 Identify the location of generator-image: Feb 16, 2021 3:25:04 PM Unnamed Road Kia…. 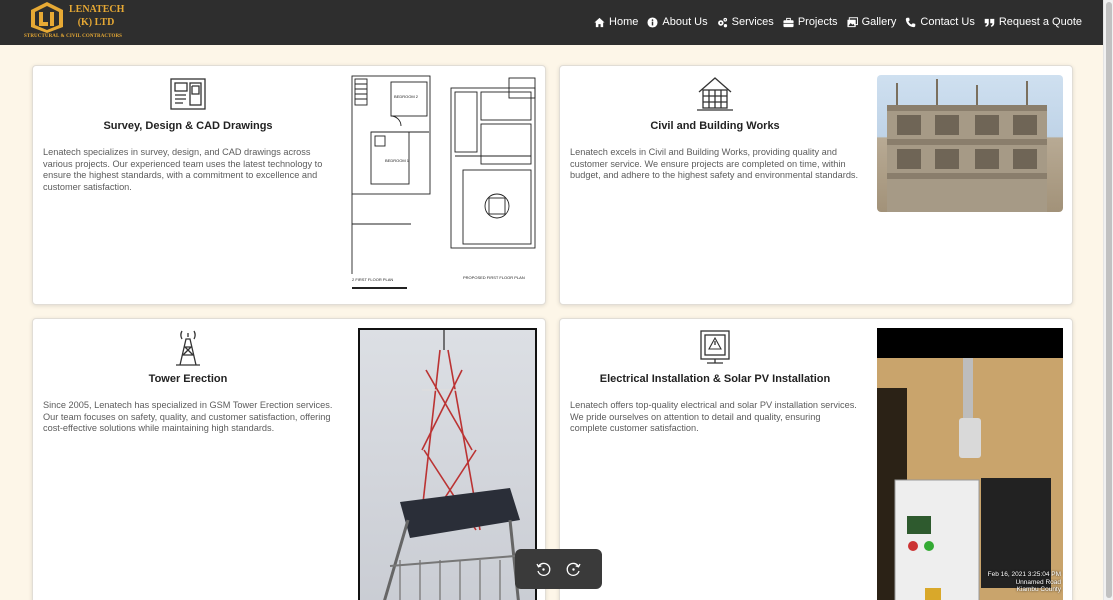
(970, 464).